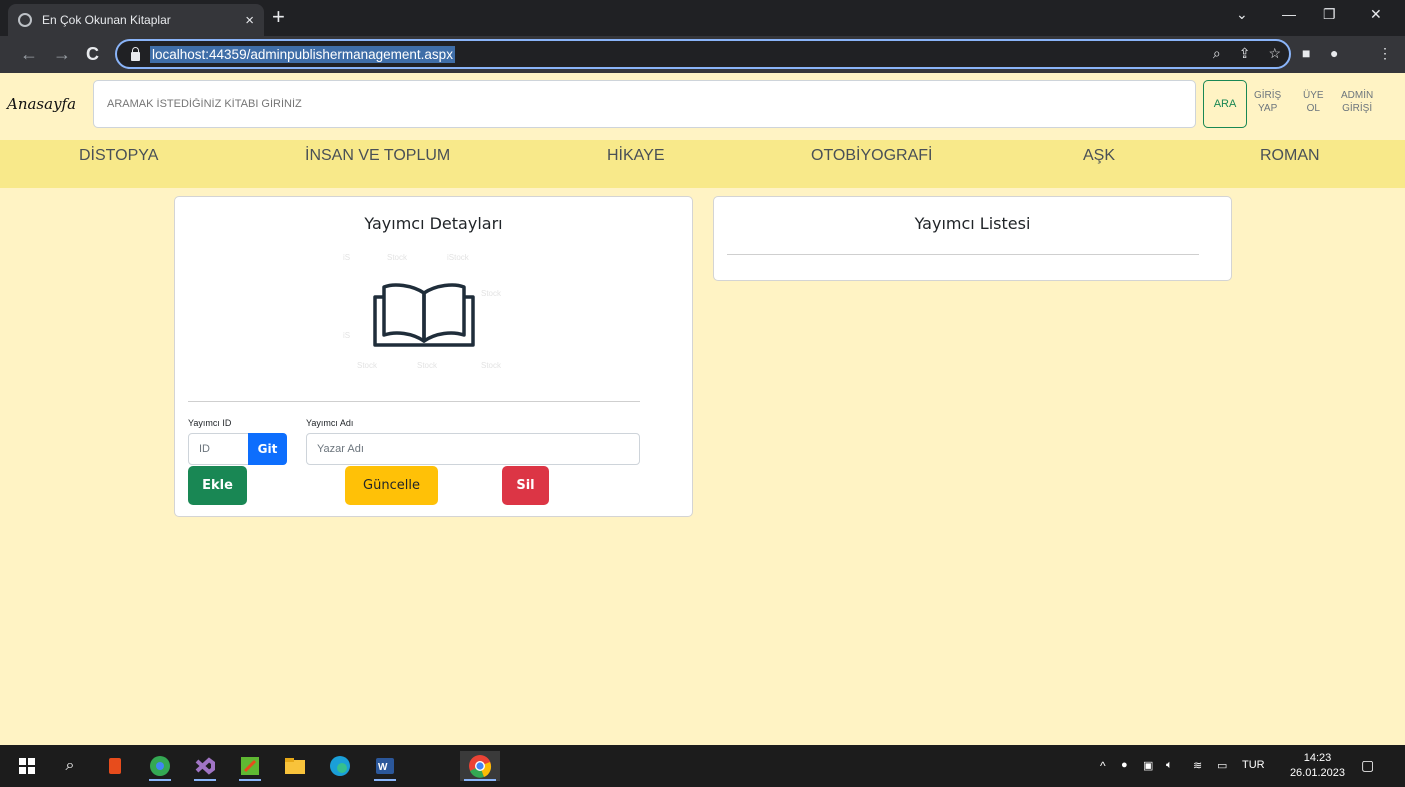 This screenshot has width=1405, height=787. I want to click on svg-text: W, so click(383, 767).